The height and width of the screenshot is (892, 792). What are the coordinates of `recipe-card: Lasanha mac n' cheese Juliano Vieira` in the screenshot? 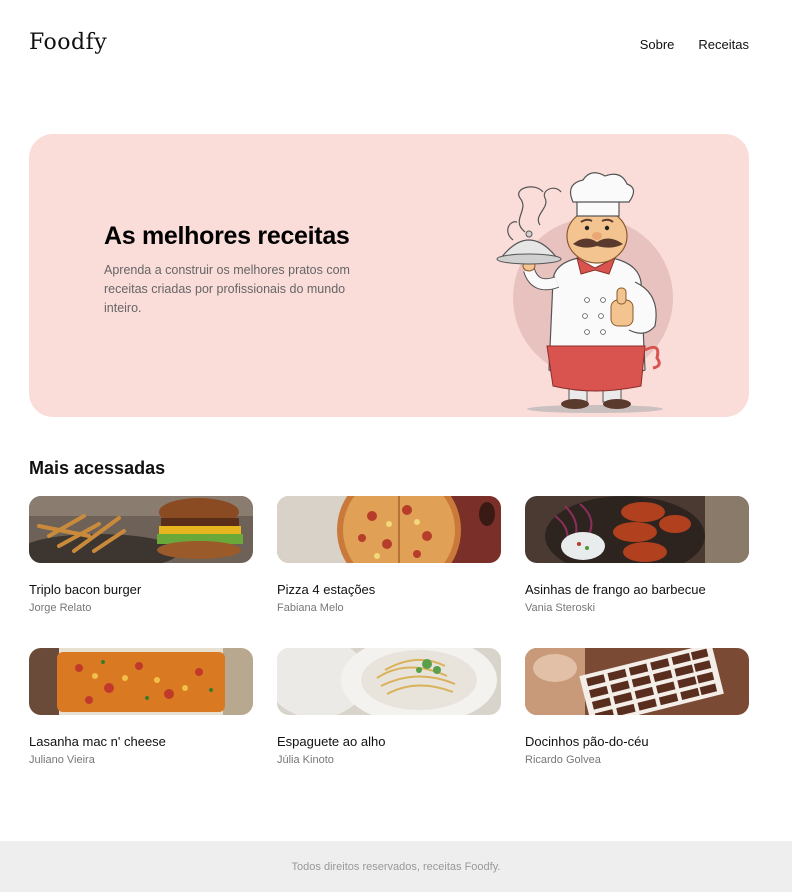 It's located at (141, 707).